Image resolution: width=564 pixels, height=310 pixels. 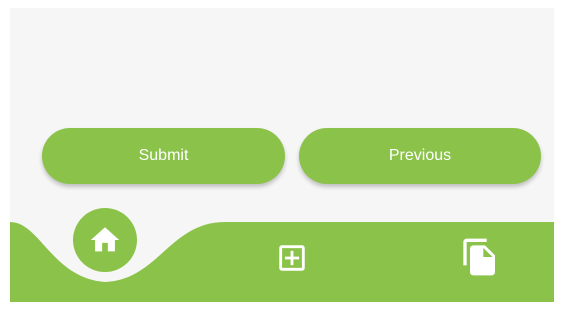 I want to click on previous-button: Previous, so click(x=420, y=156).